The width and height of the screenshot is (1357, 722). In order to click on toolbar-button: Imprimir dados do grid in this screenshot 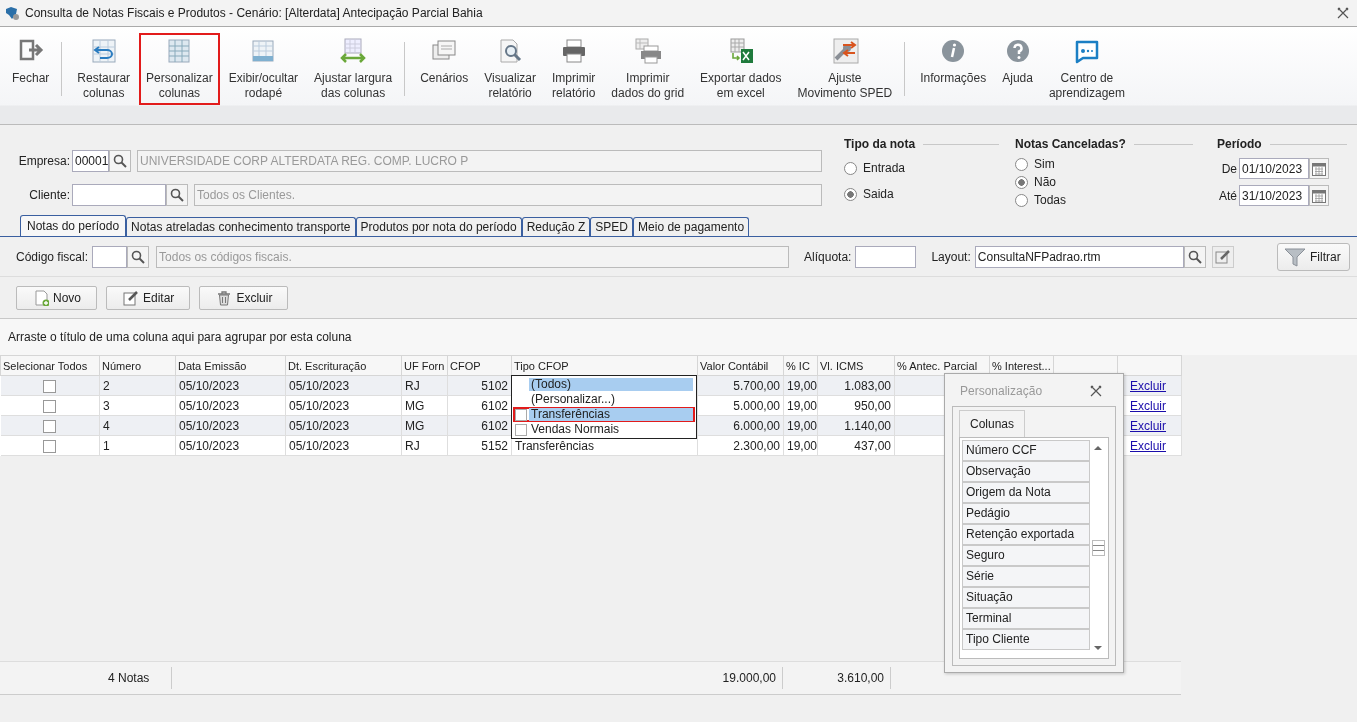, I will do `click(648, 69)`.